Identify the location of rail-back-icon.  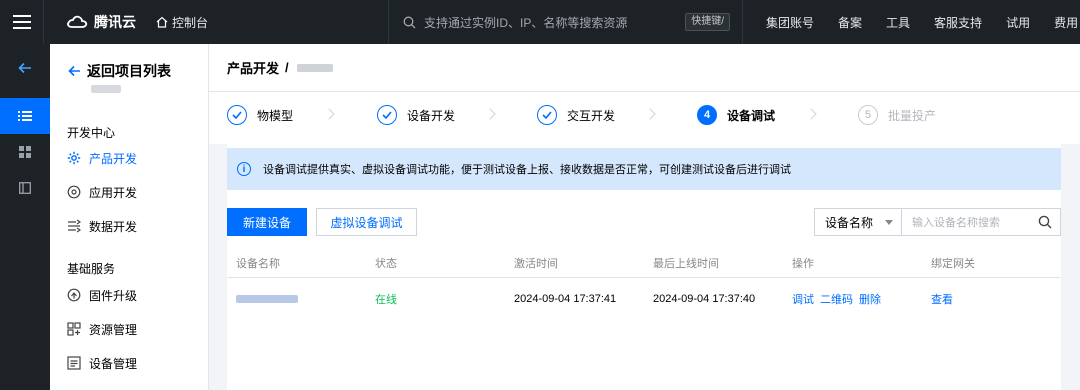
(25, 68).